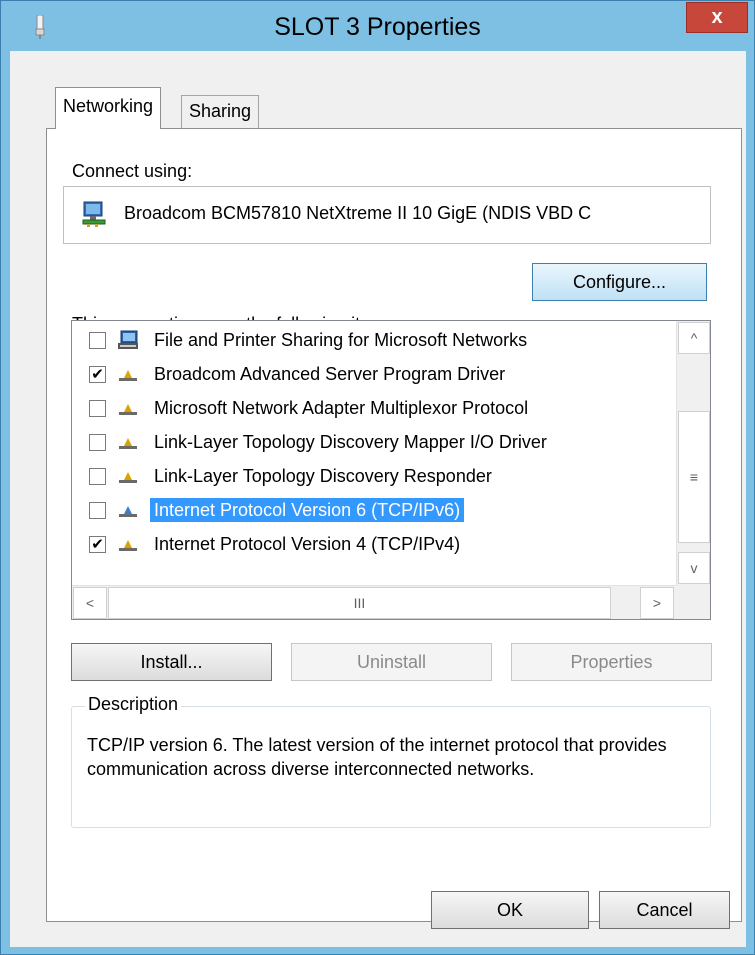  Describe the element at coordinates (510, 910) in the screenshot. I see `ok-button: OK` at that location.